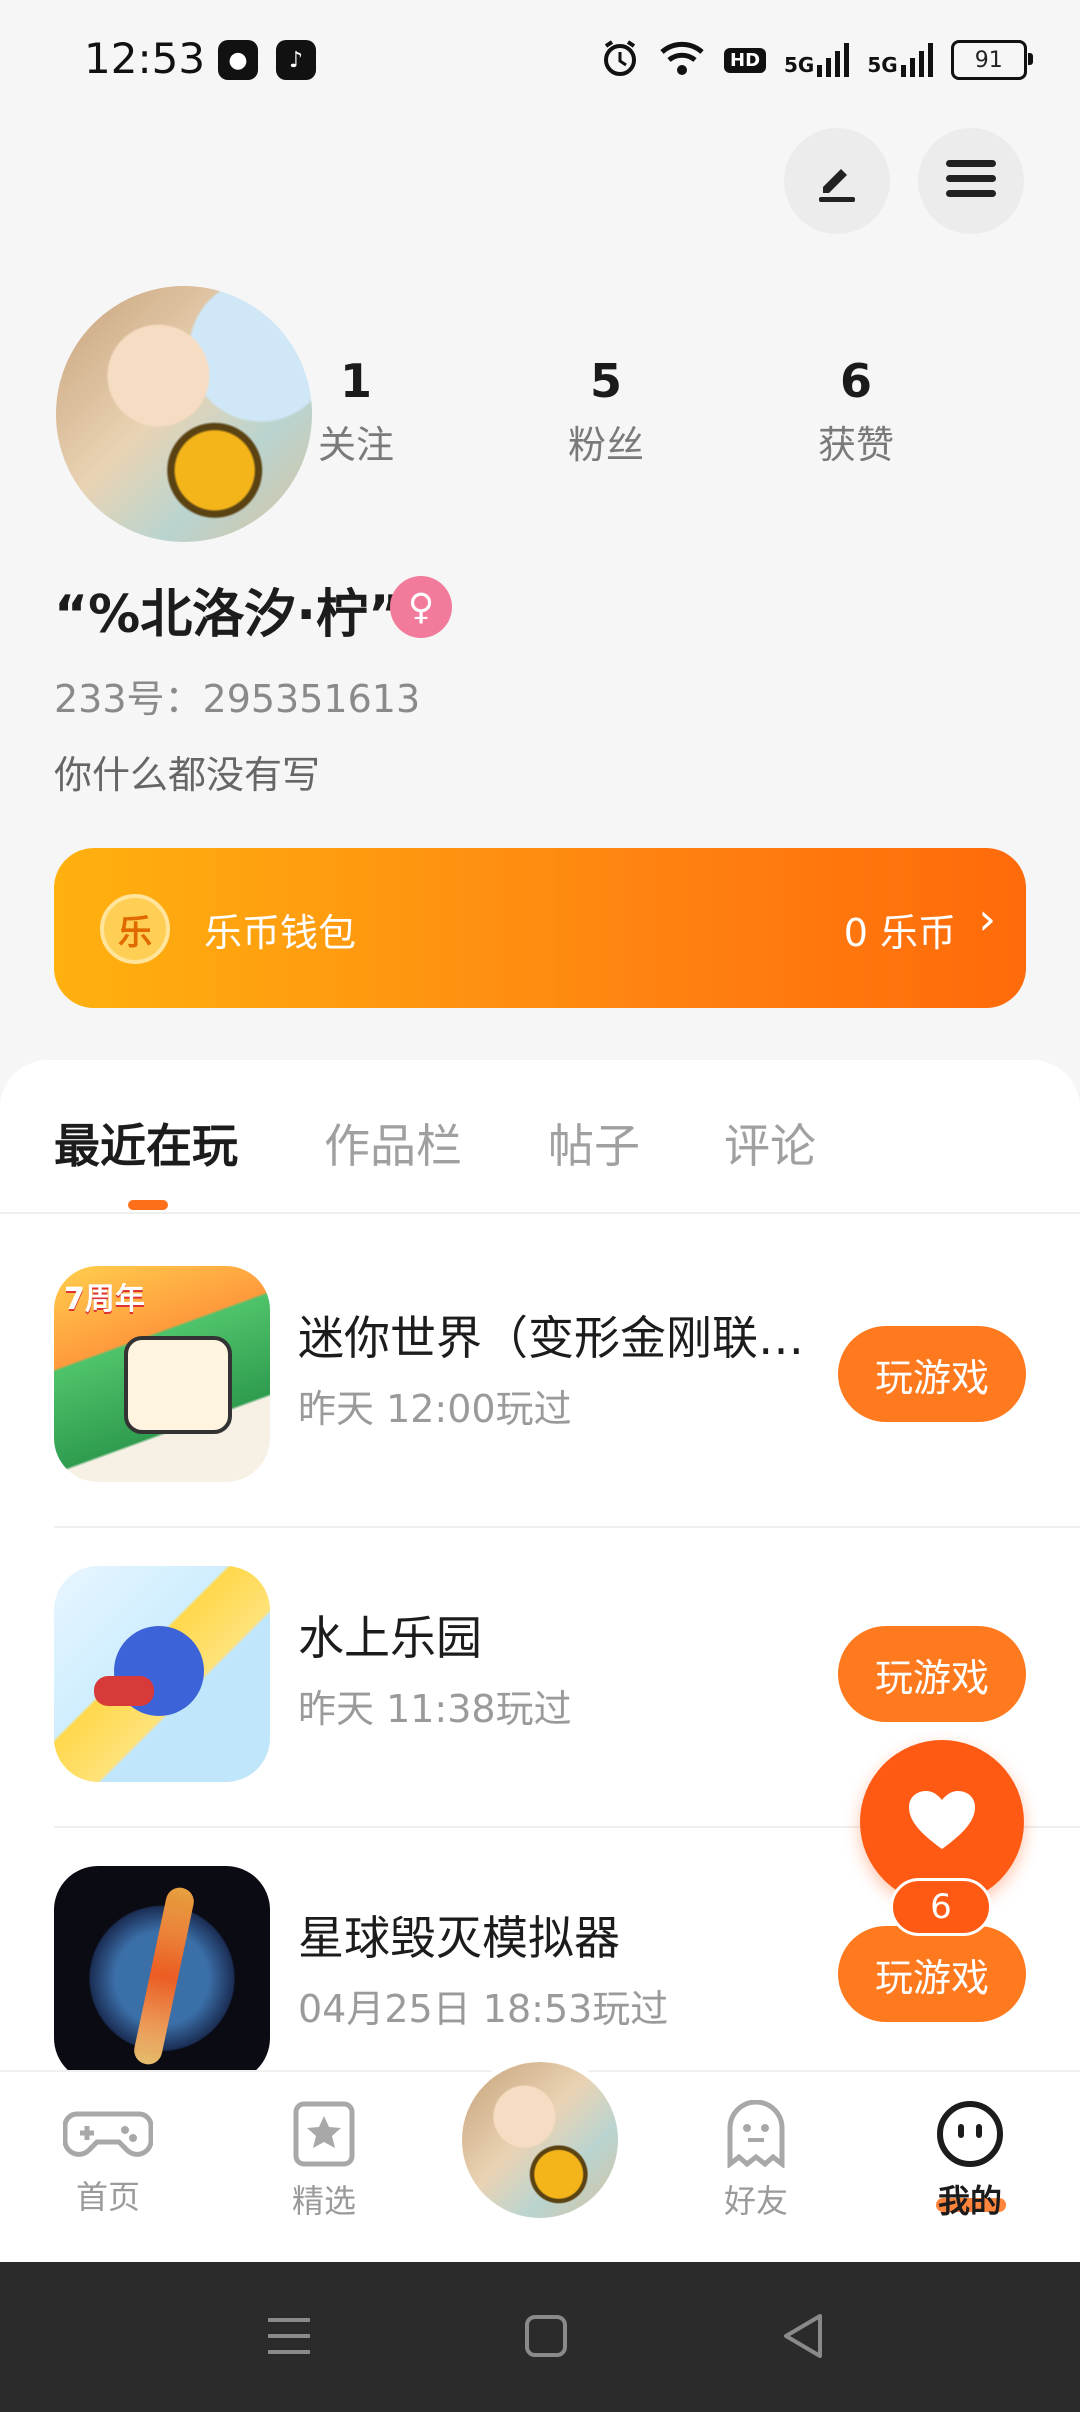 This screenshot has height=2412, width=1080. Describe the element at coordinates (390, 1638) in the screenshot. I see `game-title: 水上乐园` at that location.